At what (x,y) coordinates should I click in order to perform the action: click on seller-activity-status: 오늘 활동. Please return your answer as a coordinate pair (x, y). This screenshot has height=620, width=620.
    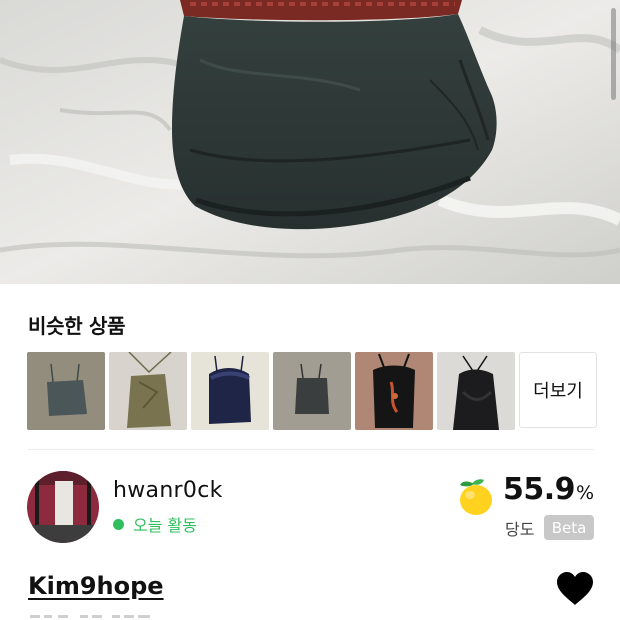
    Looking at the image, I should click on (155, 524).